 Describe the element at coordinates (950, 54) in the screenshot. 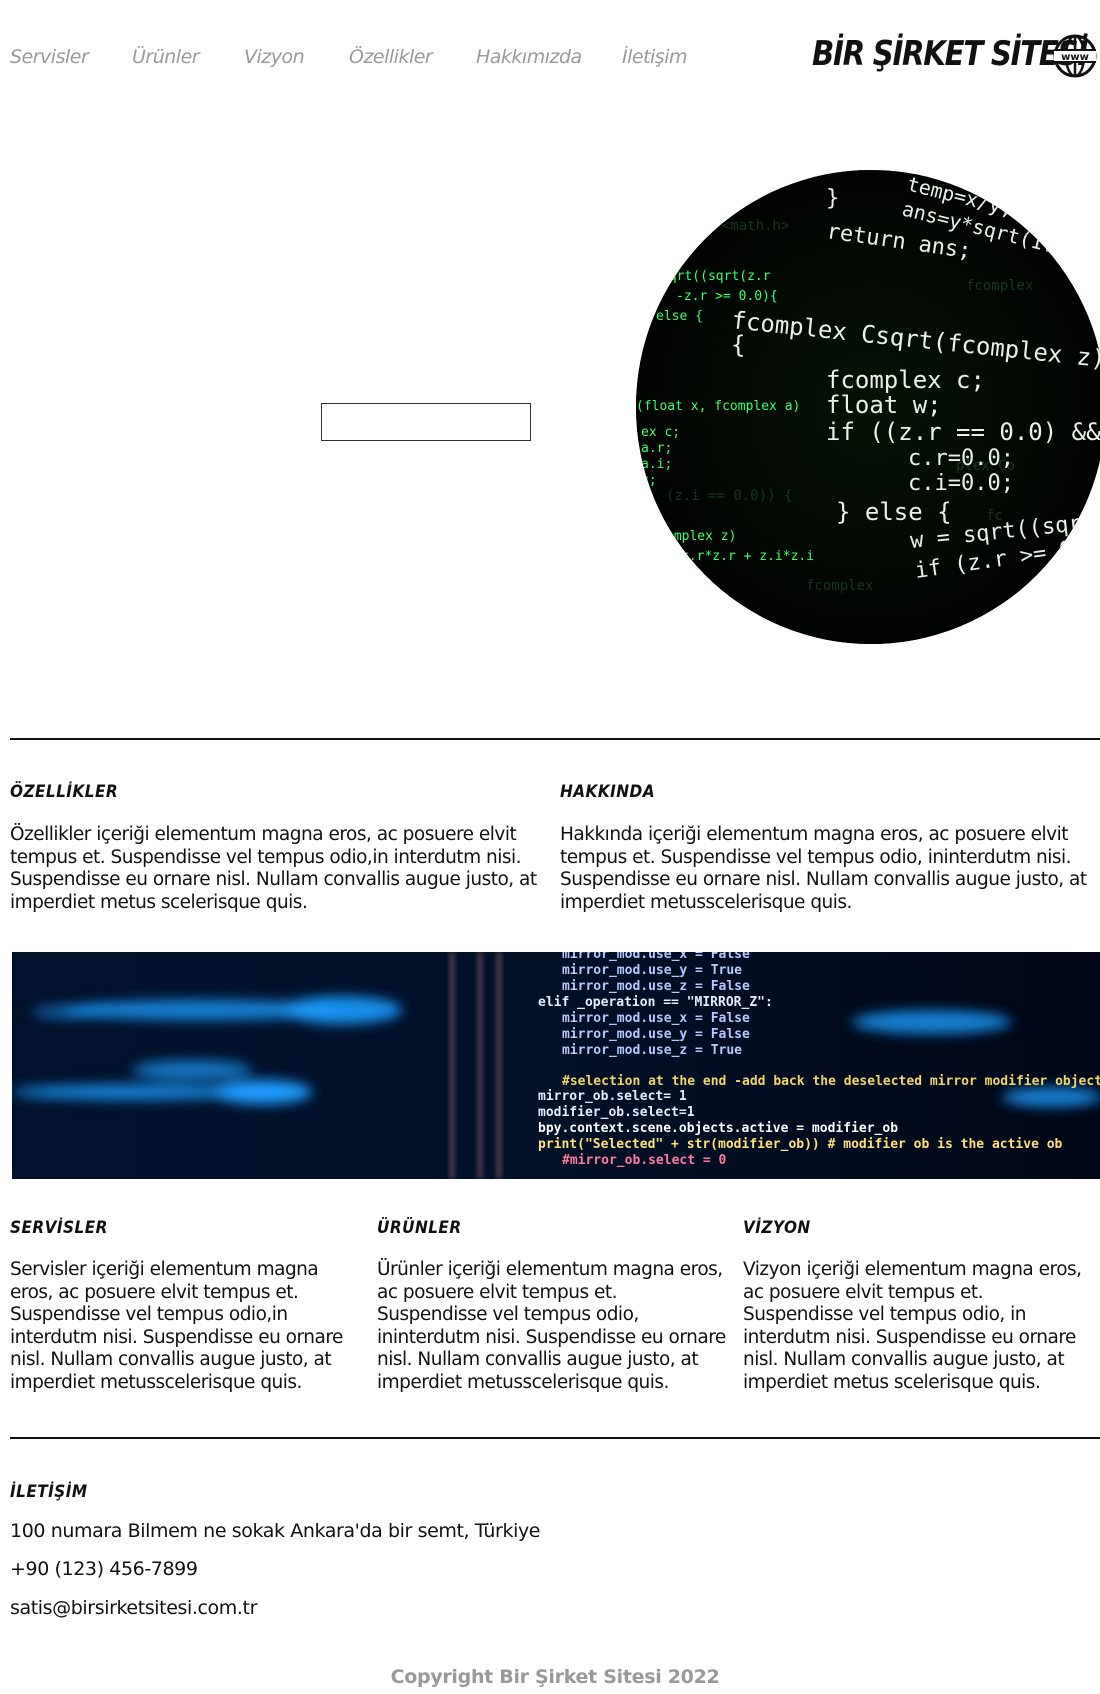

I see `brand-logo-text: BİR ŞİRKET SİTESİ` at that location.